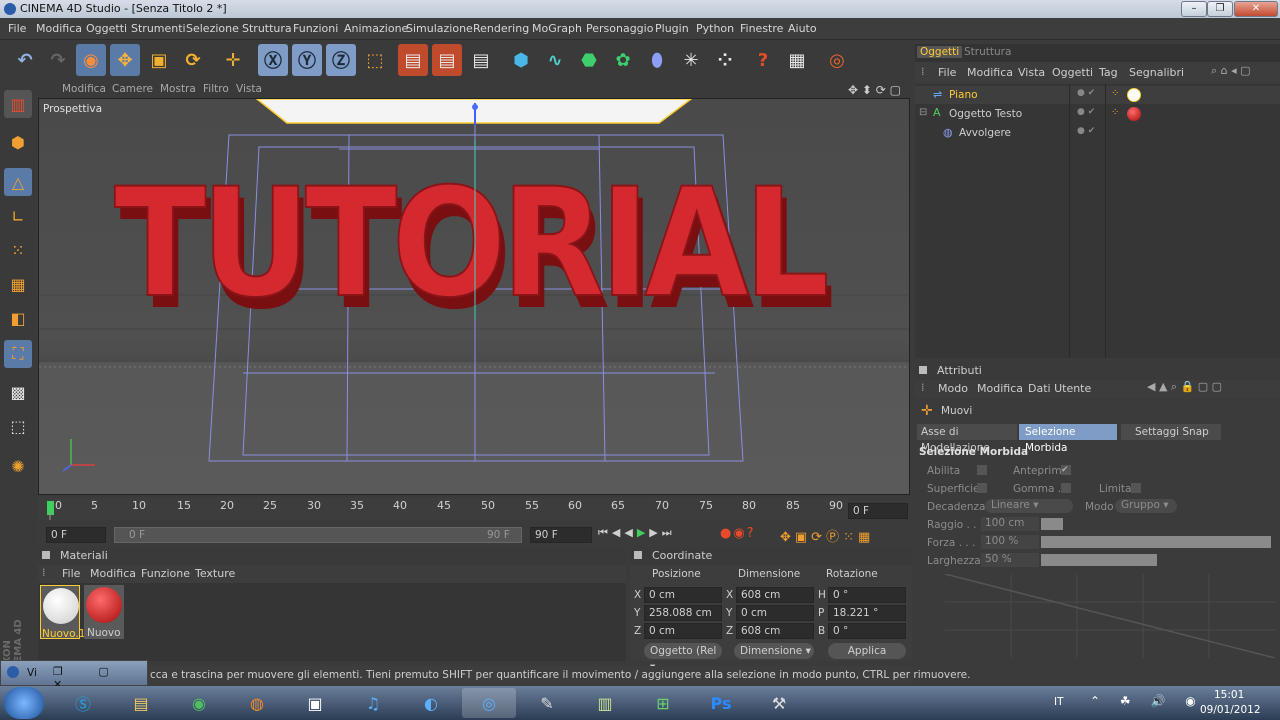 The width and height of the screenshot is (1280, 720). Describe the element at coordinates (431, 703) in the screenshot. I see `cinema4d-taskbar-icon: ◐` at that location.